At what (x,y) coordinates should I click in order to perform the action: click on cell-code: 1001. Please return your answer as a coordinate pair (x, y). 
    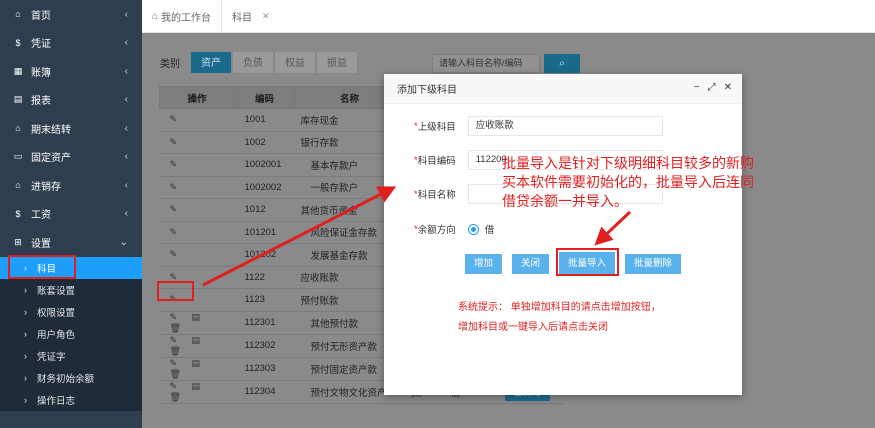
    Looking at the image, I should click on (264, 120).